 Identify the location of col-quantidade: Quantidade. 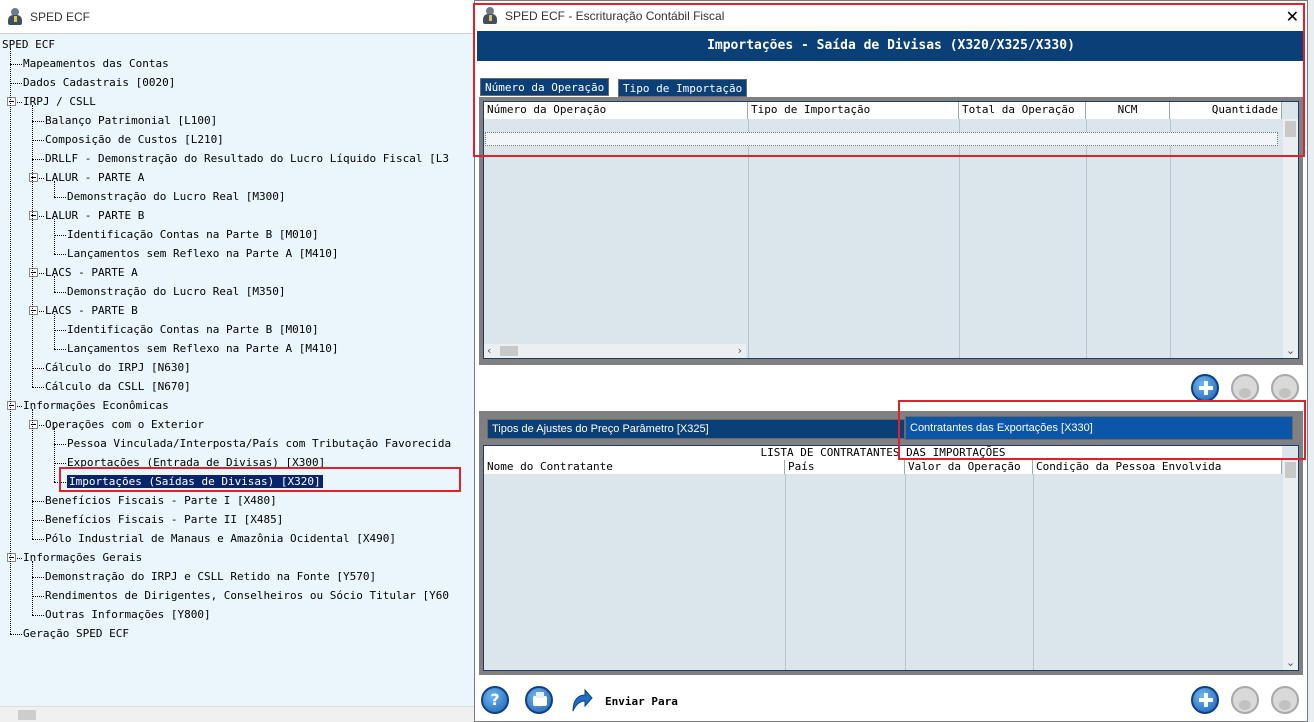
(1226, 110).